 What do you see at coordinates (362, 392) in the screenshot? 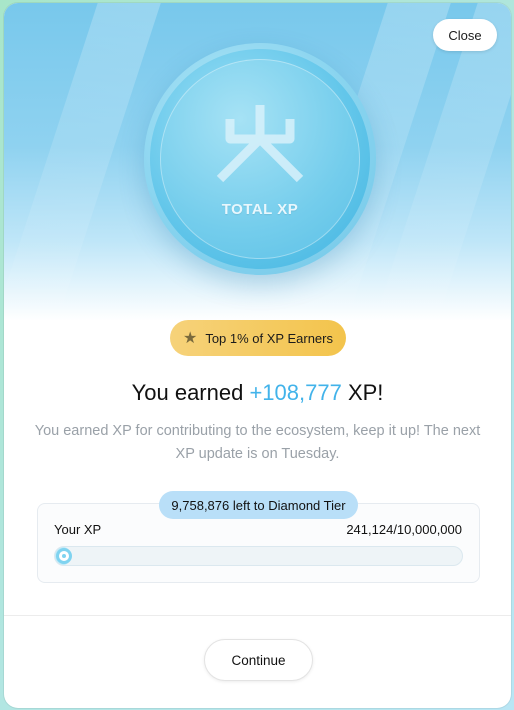
I see `headline-suffix: XP!` at bounding box center [362, 392].